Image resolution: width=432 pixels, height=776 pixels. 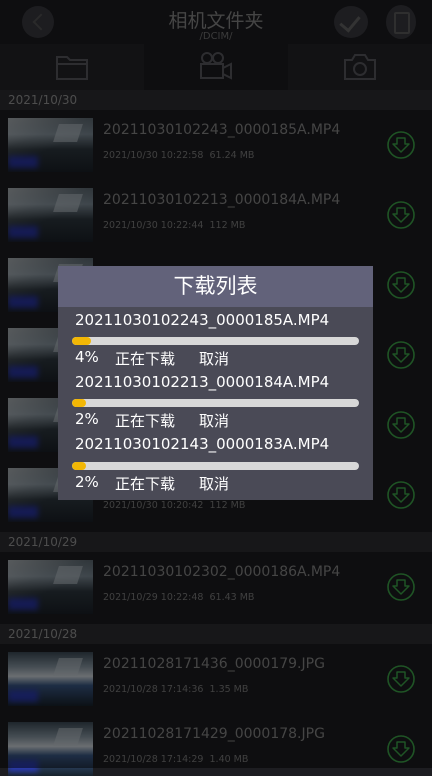 I want to click on download-item-name: 20211030102213_0000184A.MP4, so click(x=202, y=382).